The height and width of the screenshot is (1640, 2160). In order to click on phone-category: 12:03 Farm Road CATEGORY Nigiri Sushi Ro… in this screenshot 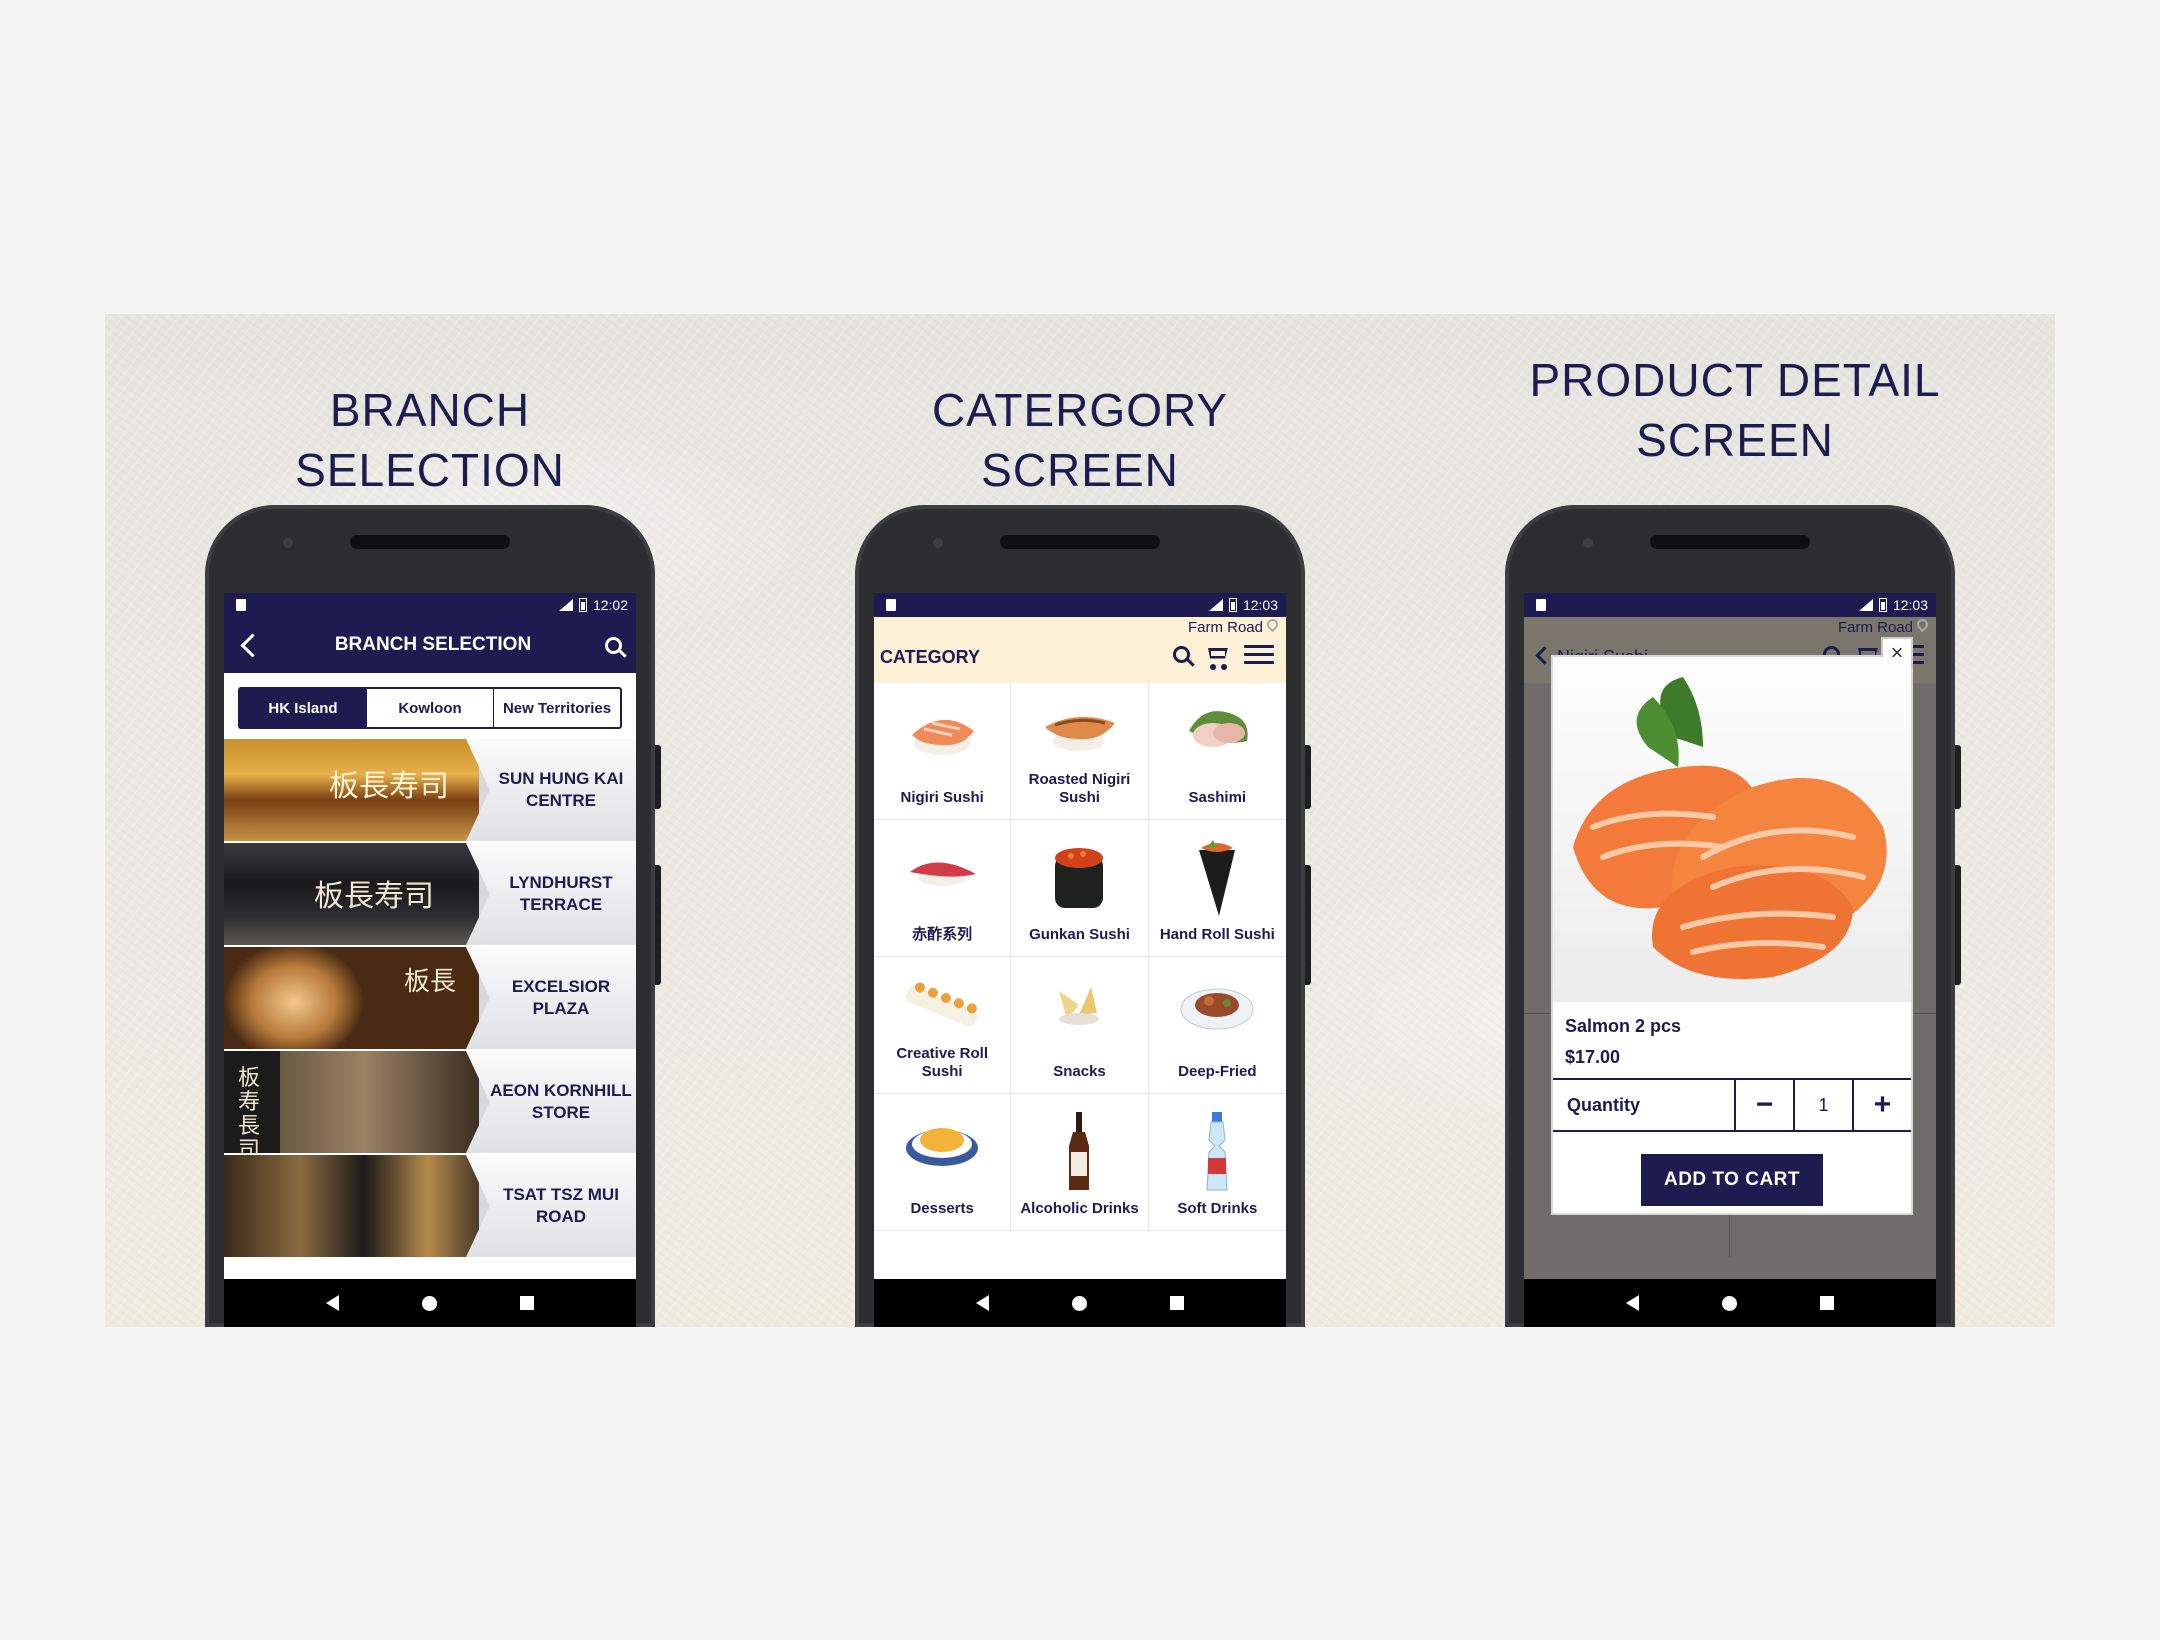, I will do `click(1083, 916)`.